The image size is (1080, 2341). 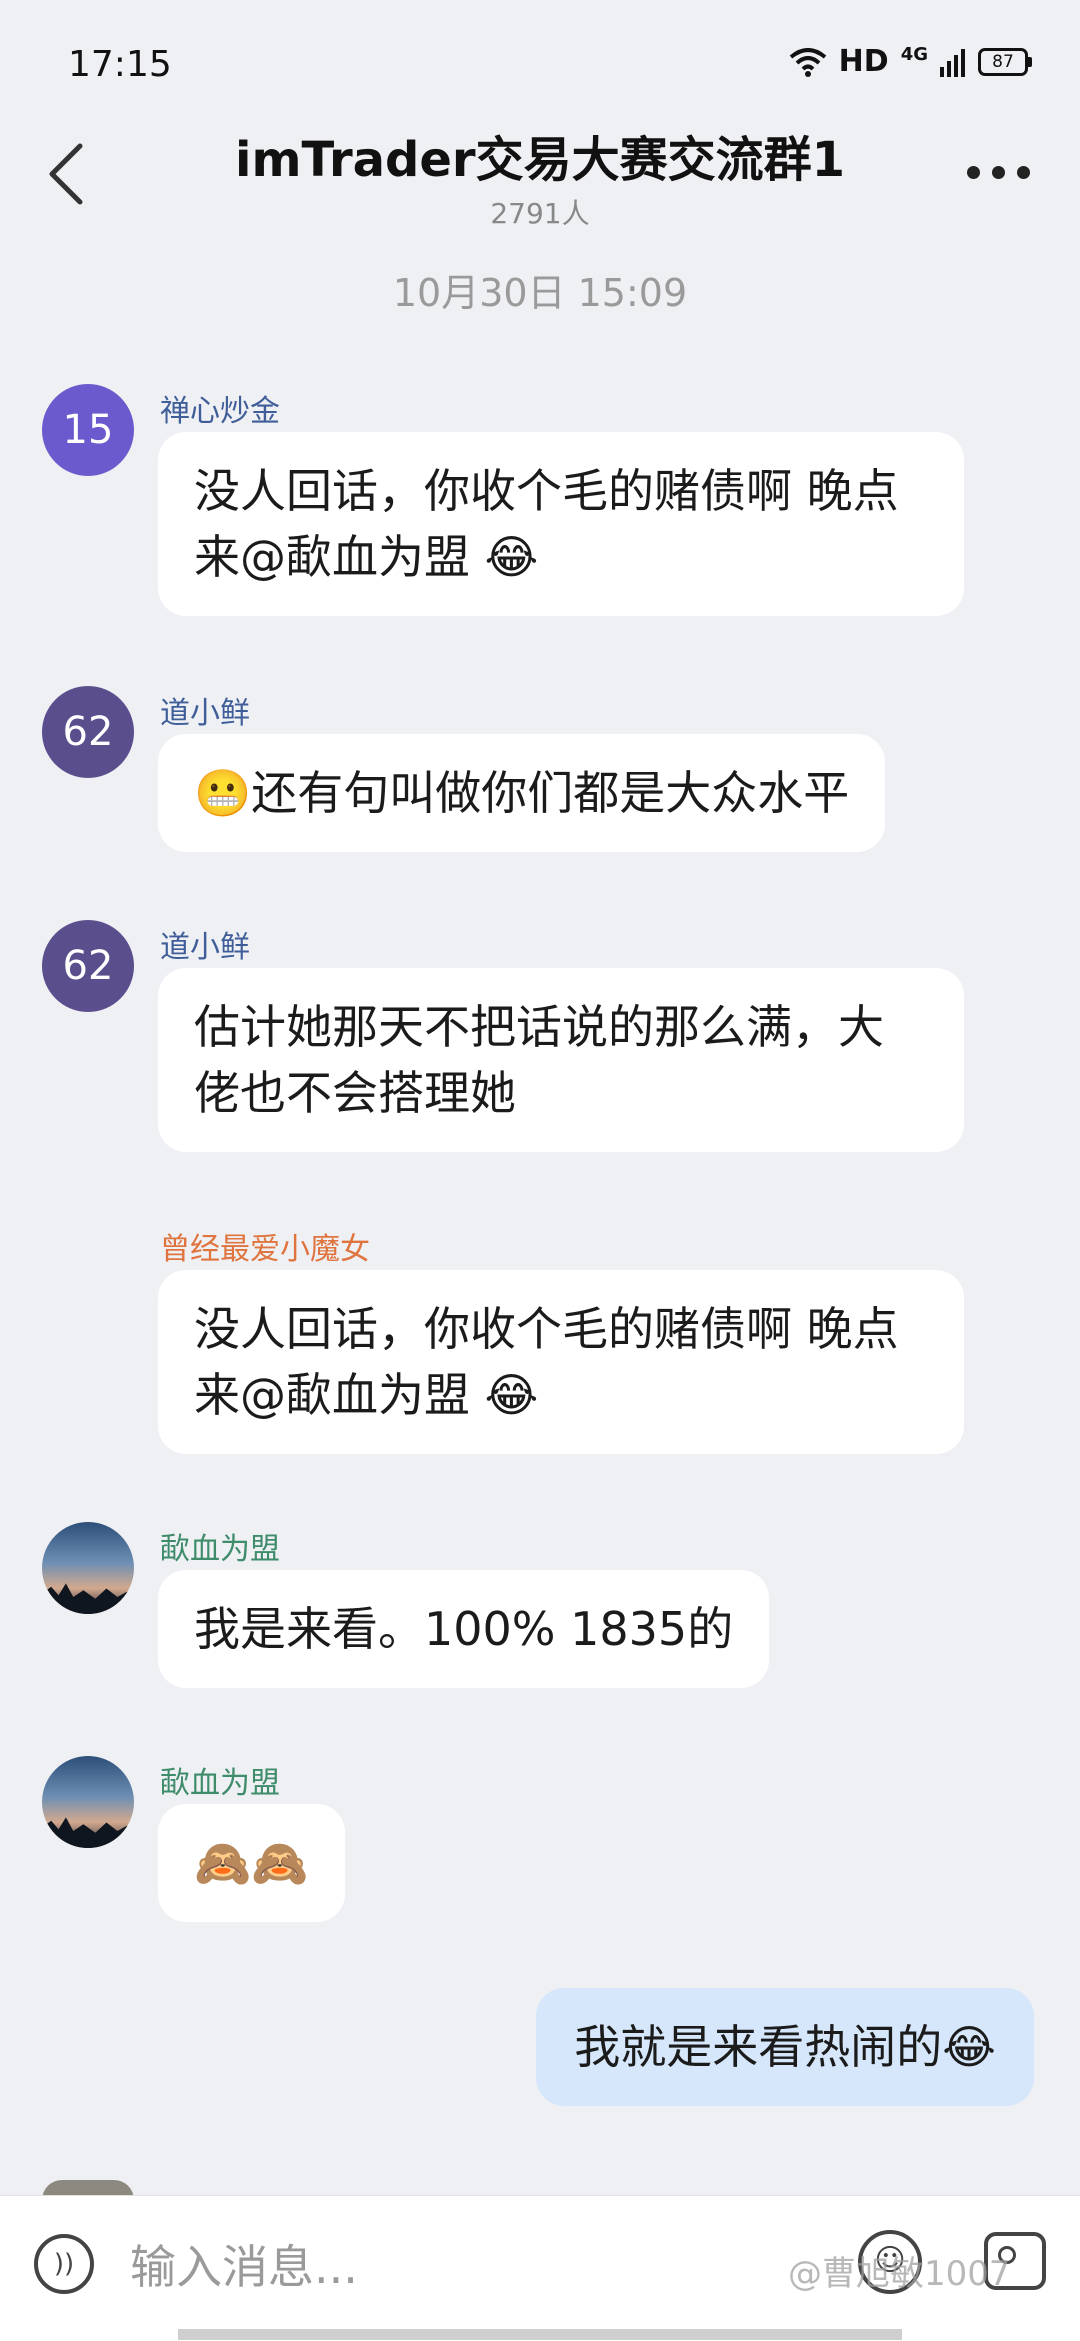 What do you see at coordinates (464, 1629) in the screenshot?
I see `message-bubble: 我是来看。100% 1835的` at bounding box center [464, 1629].